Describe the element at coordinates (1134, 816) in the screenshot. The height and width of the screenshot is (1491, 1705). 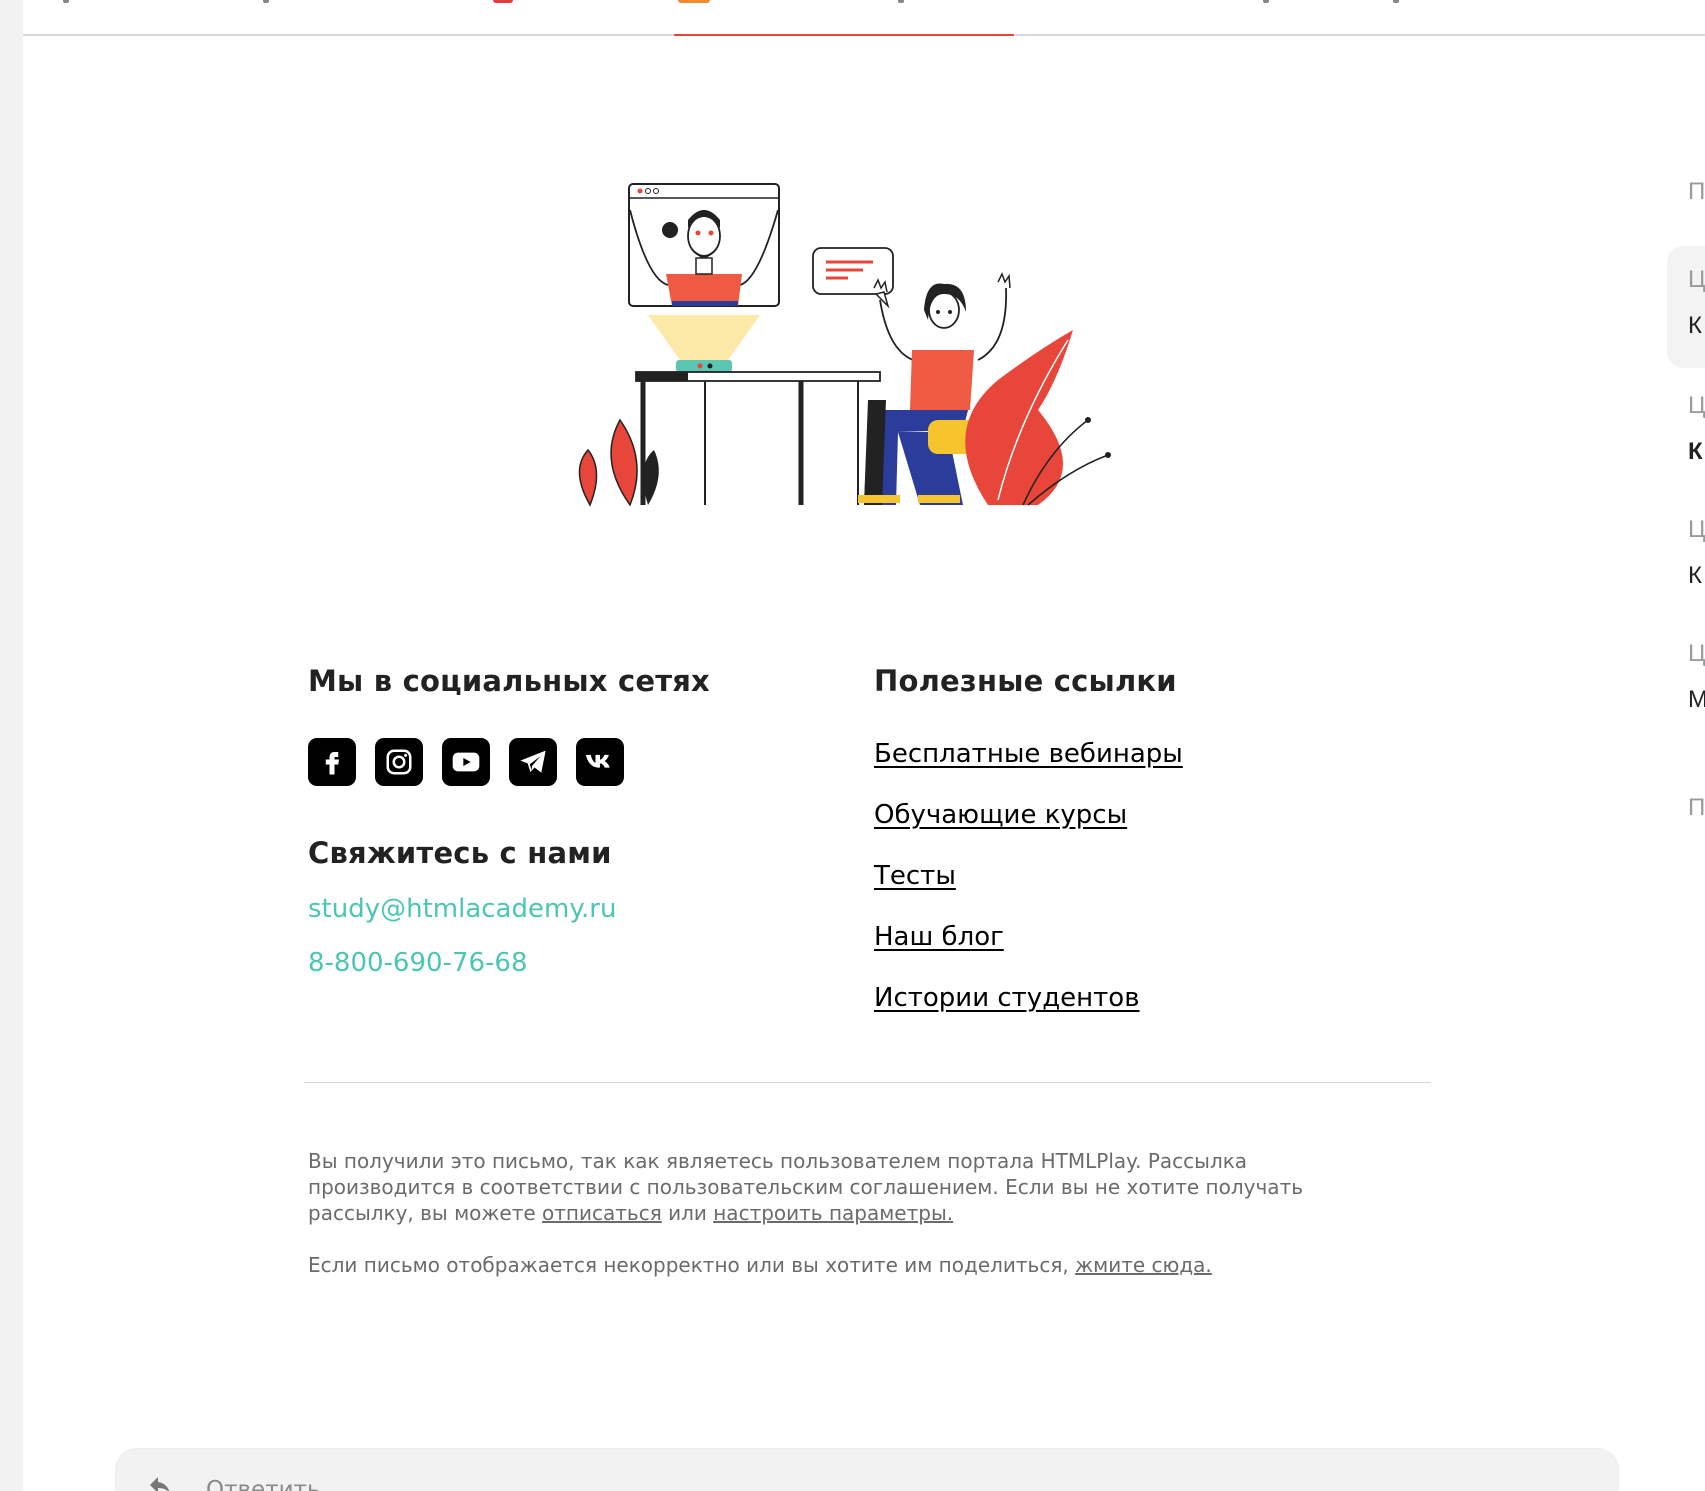
I see `list-item: Обучающие курсы` at that location.